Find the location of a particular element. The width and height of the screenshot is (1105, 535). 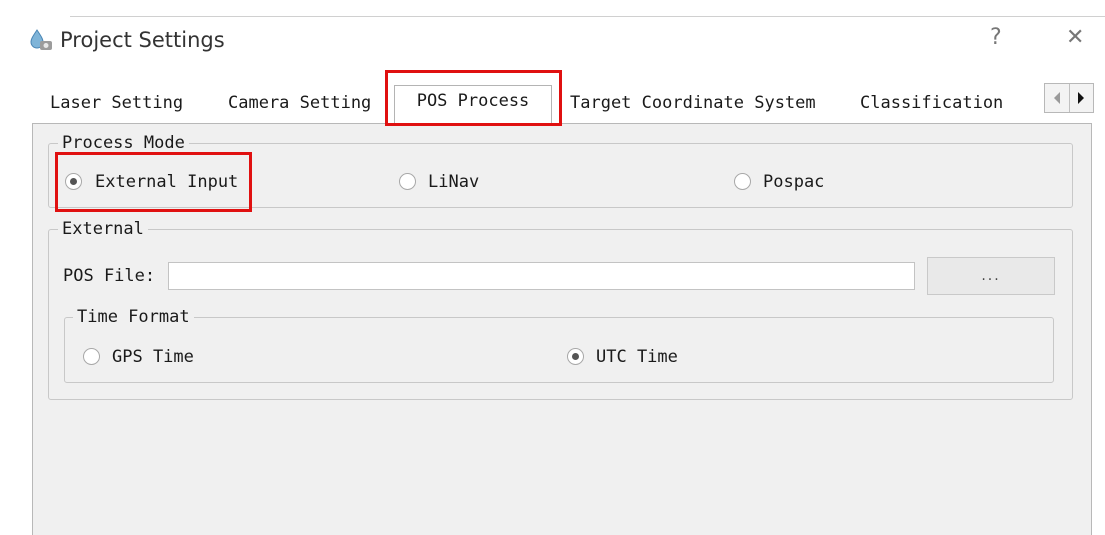

tab-pos-process-label: POS Process is located at coordinates (473, 101).